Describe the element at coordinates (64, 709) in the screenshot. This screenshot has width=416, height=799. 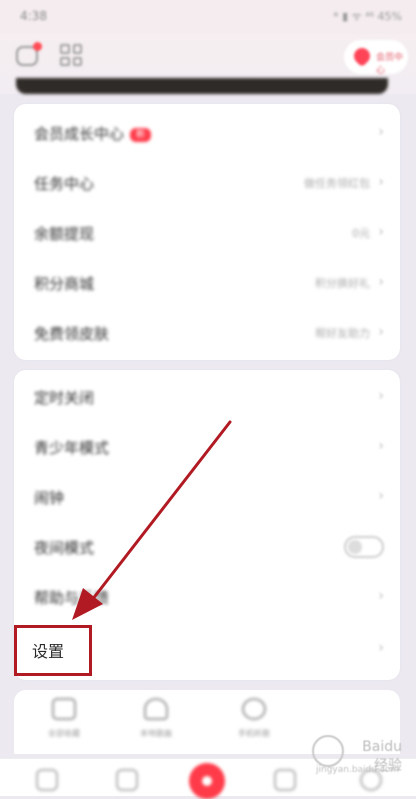
I see `favorites-icon` at that location.